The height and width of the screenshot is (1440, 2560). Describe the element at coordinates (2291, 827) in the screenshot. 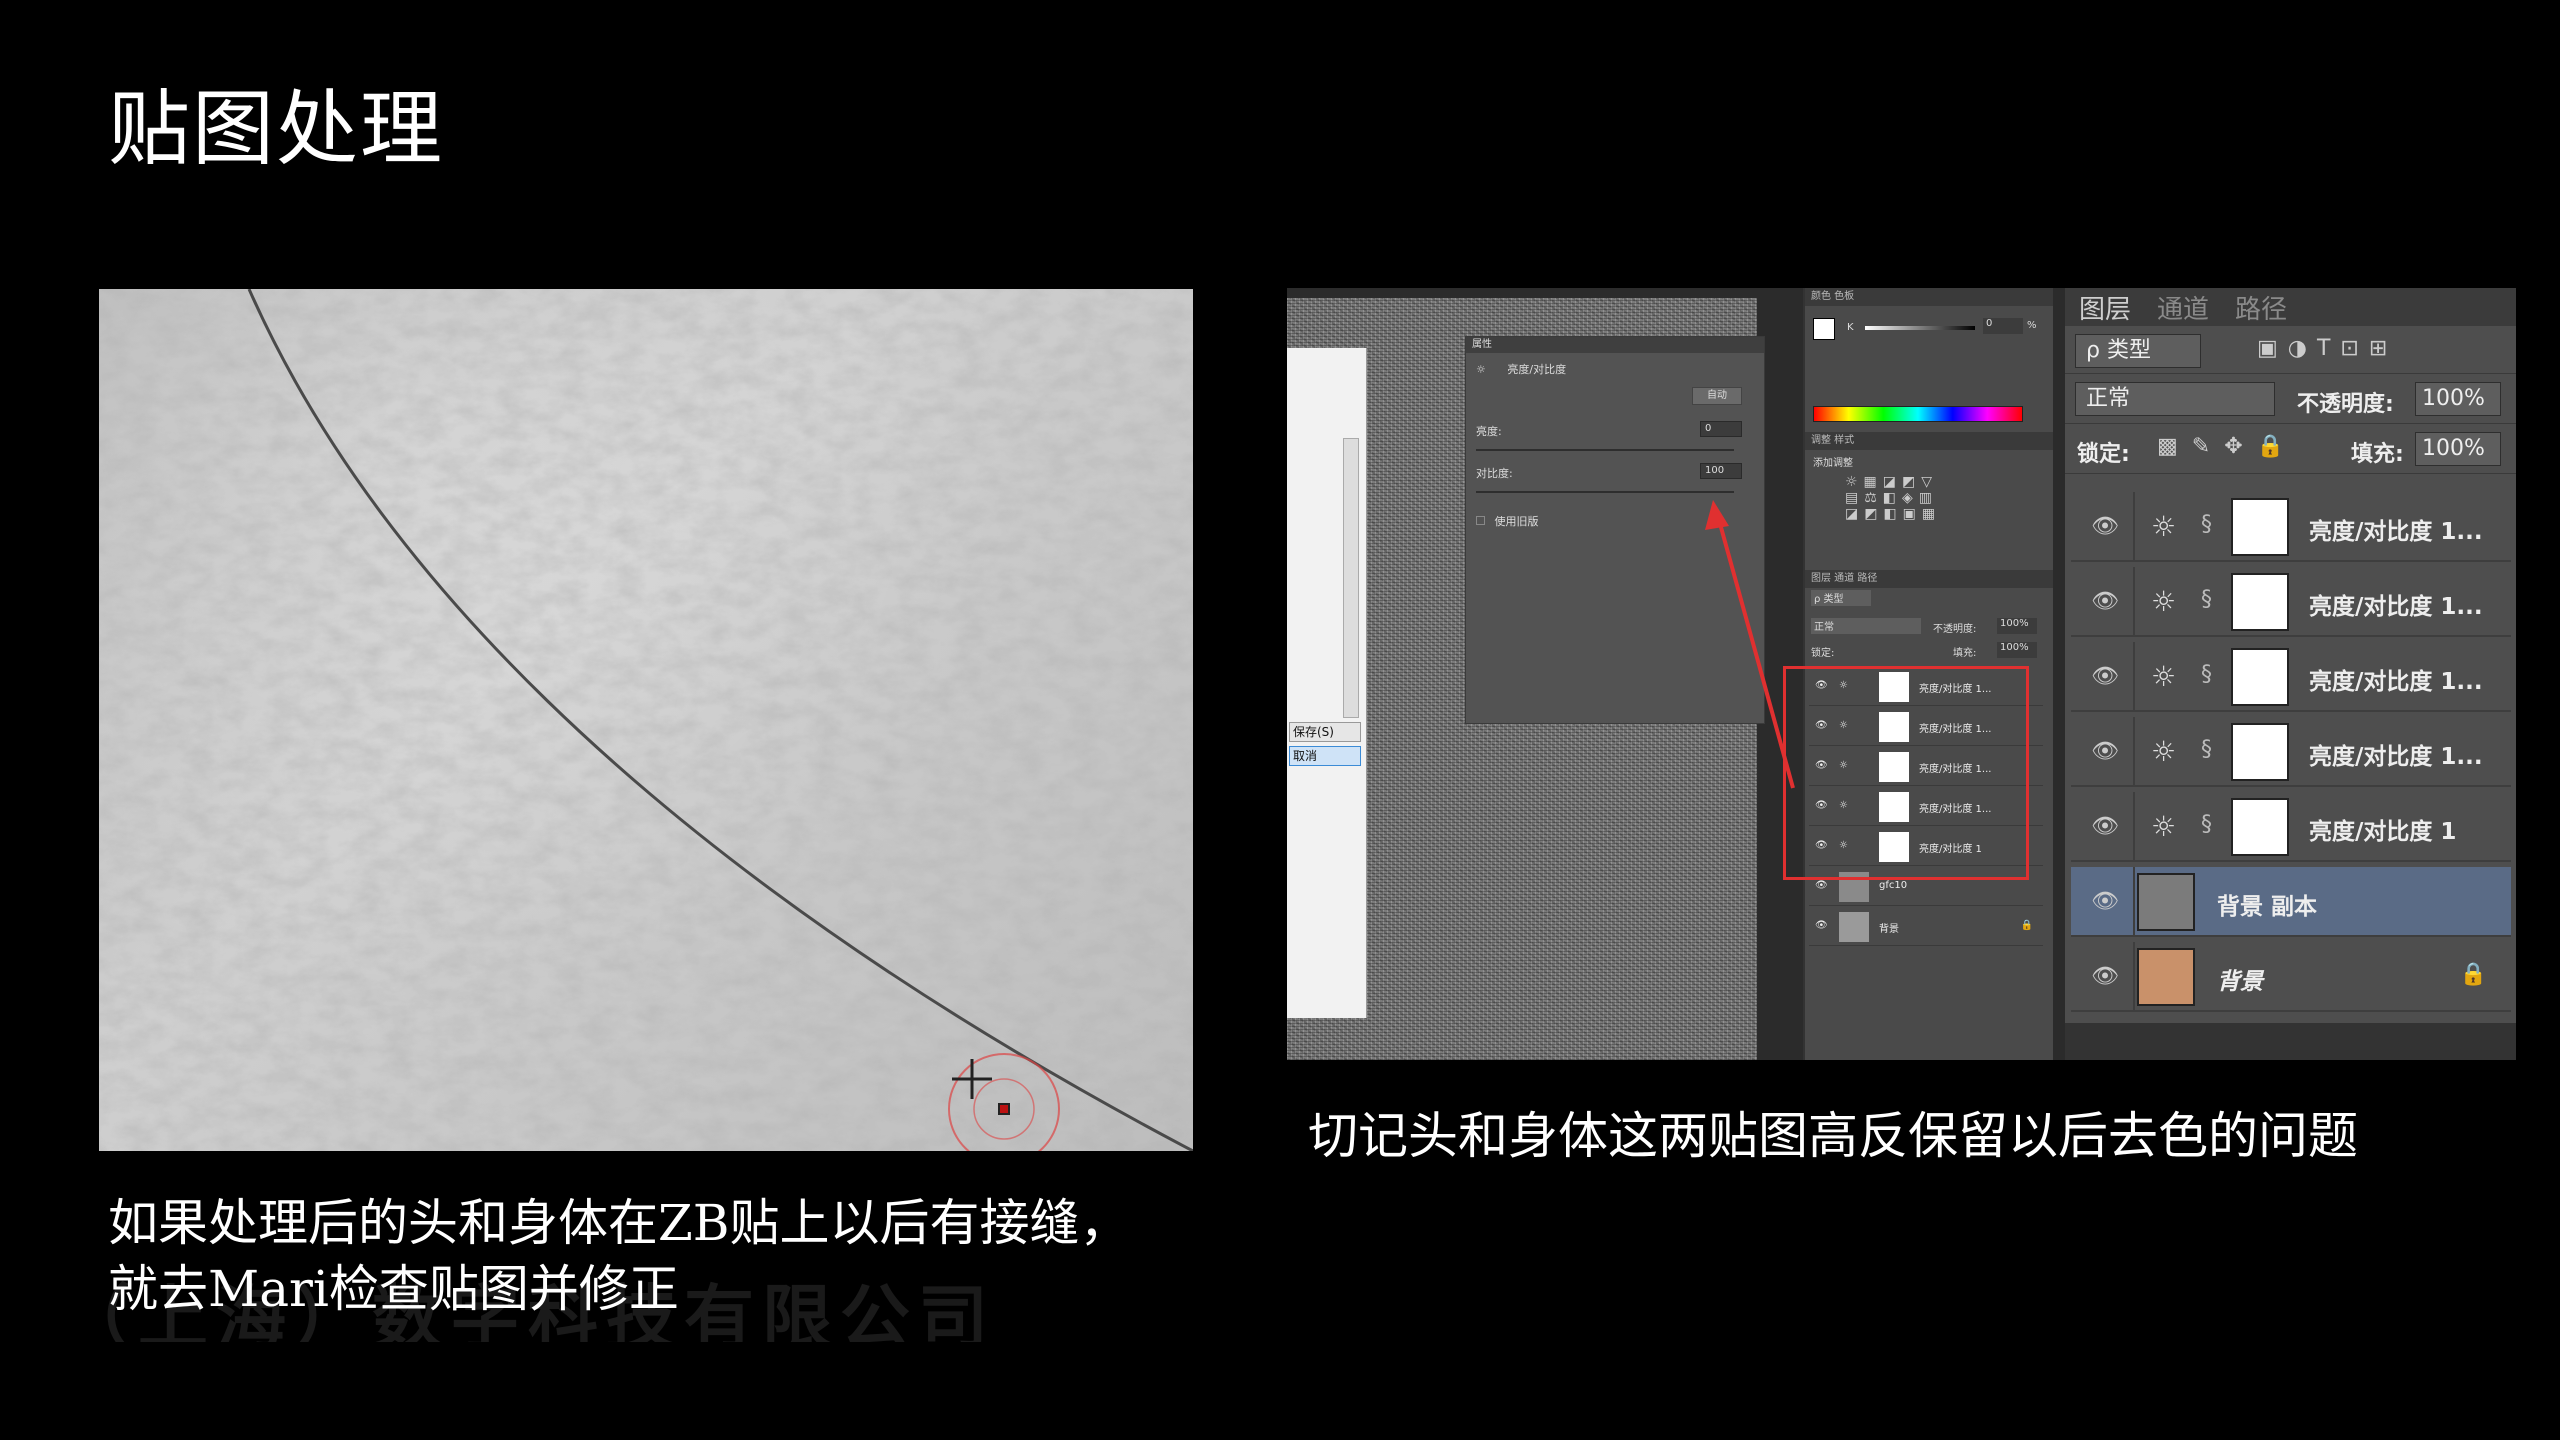

I see `layer-row: 👁 ☼ § 亮度/对比度 1` at that location.